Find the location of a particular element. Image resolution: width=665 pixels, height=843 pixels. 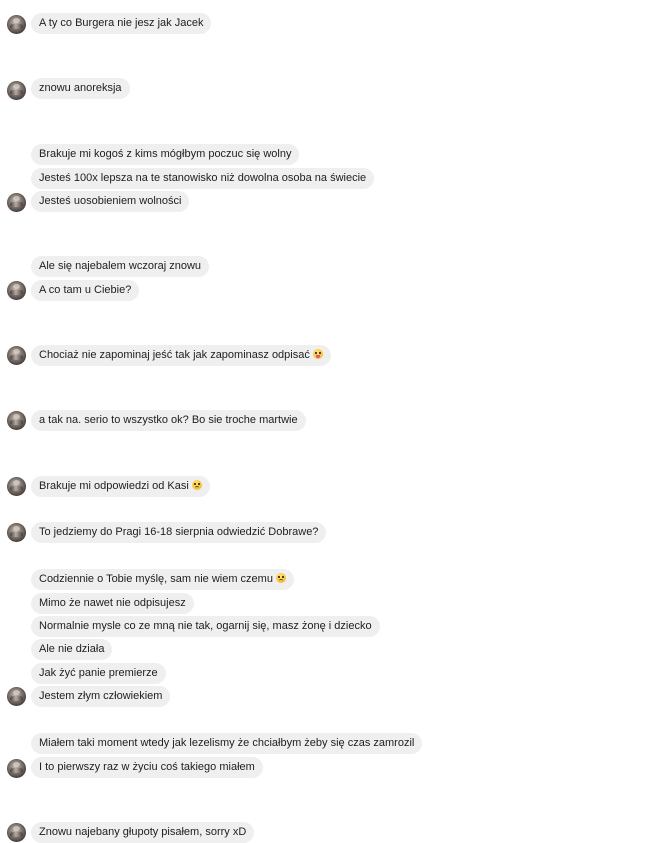

message-bubble: Brakuje mi odpowiedzi od Kasi is located at coordinates (120, 486).